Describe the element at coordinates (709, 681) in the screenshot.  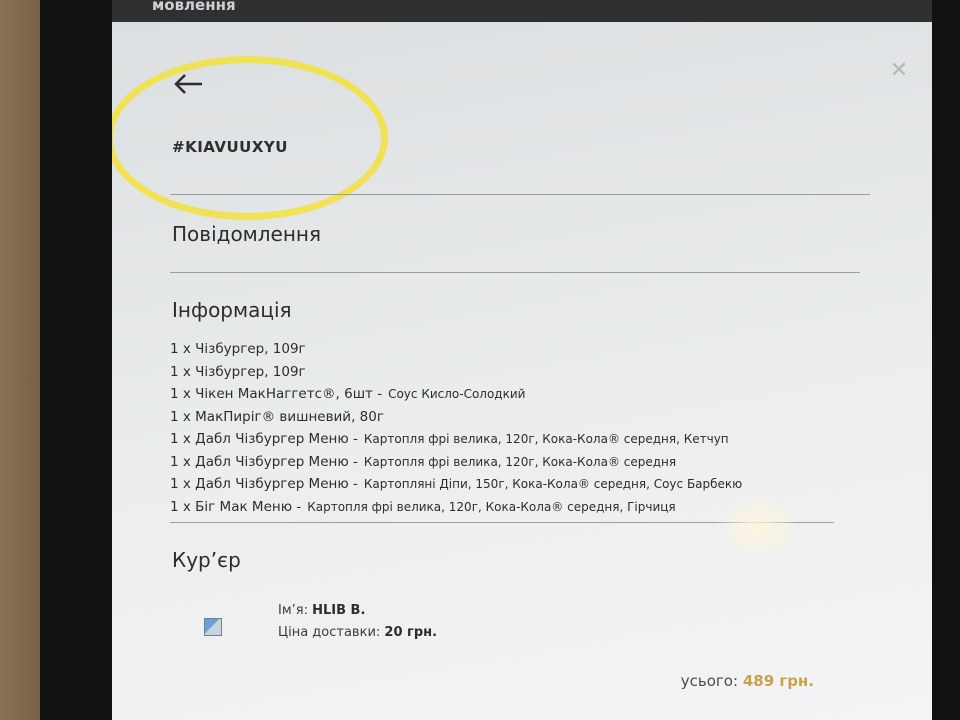
I see `total-label: усього:` at that location.